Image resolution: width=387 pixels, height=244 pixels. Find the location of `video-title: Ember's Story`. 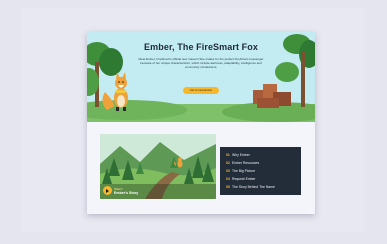

video-title: Ember's Story is located at coordinates (126, 193).